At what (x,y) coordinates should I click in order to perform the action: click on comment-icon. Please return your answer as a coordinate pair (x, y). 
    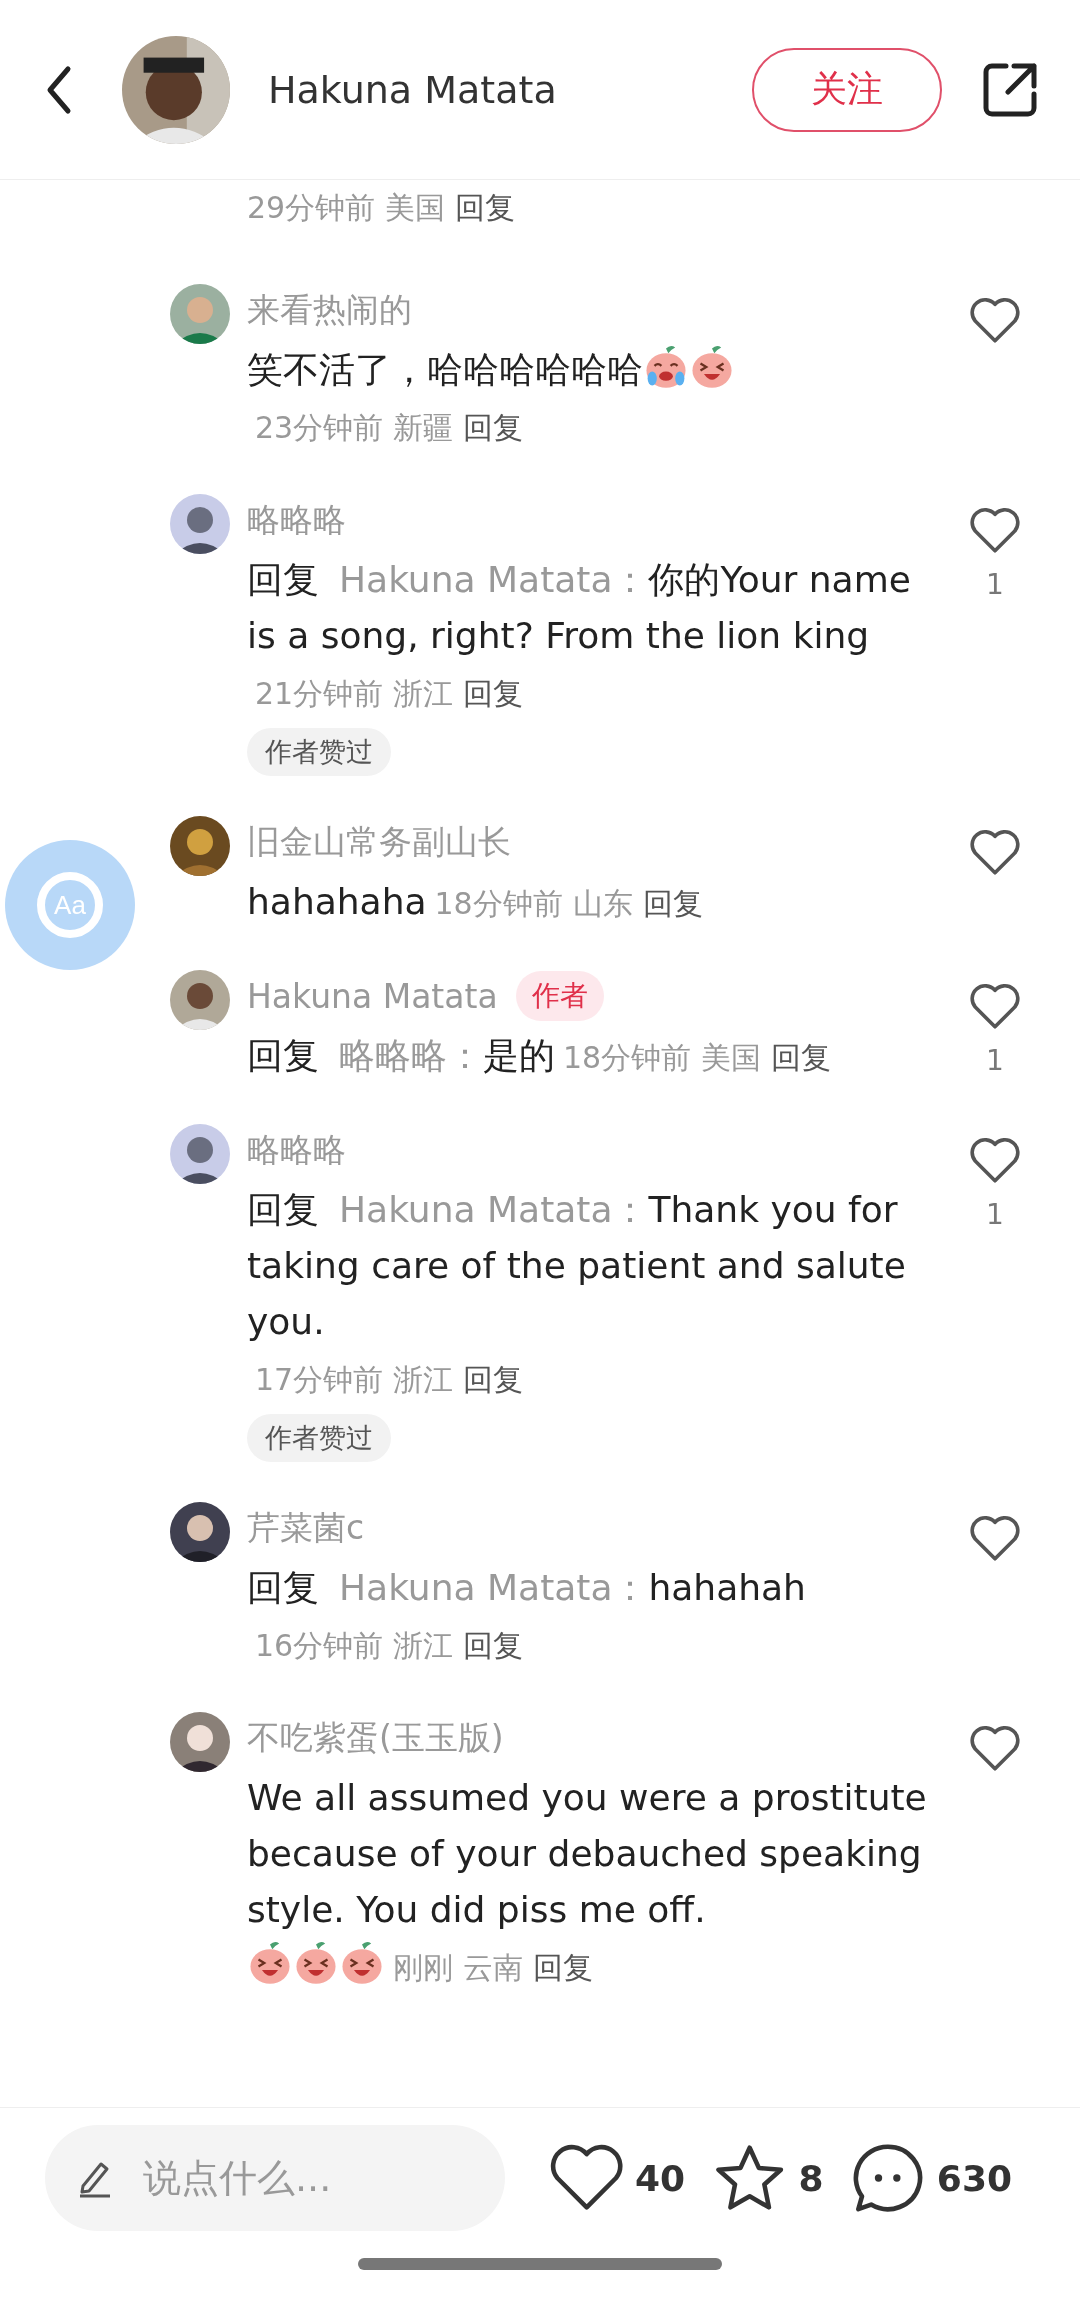
    Looking at the image, I should click on (888, 2178).